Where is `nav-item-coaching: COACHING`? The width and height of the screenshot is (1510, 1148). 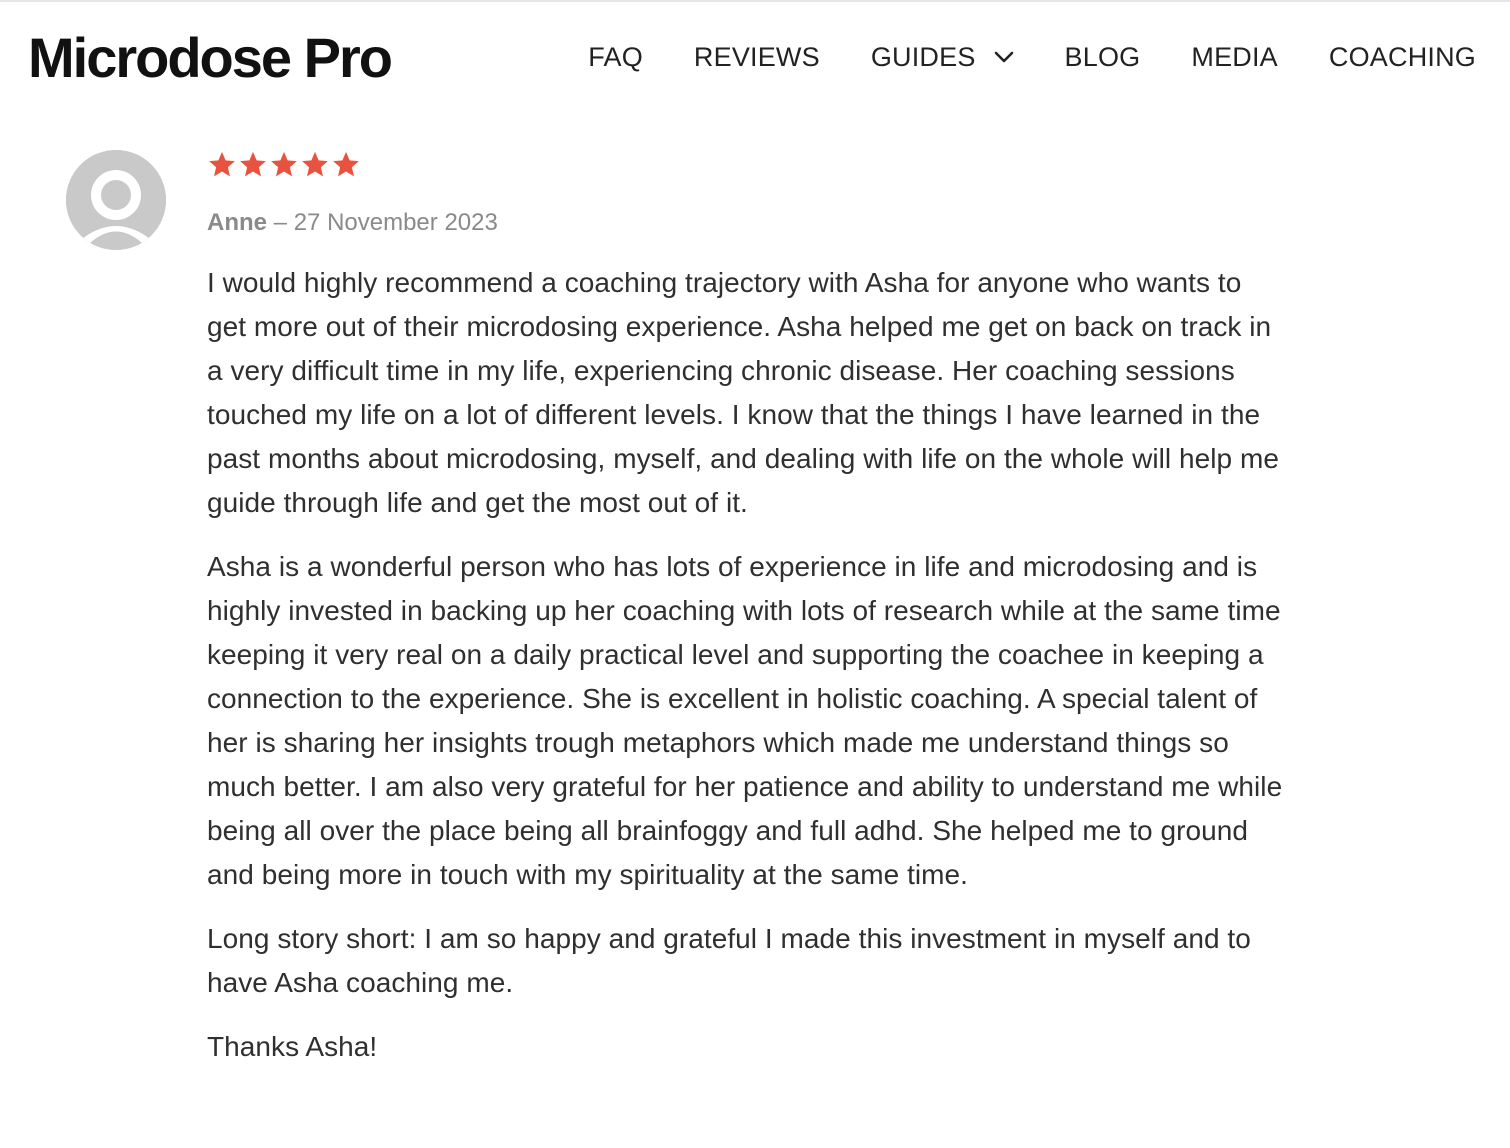 nav-item-coaching: COACHING is located at coordinates (1402, 57).